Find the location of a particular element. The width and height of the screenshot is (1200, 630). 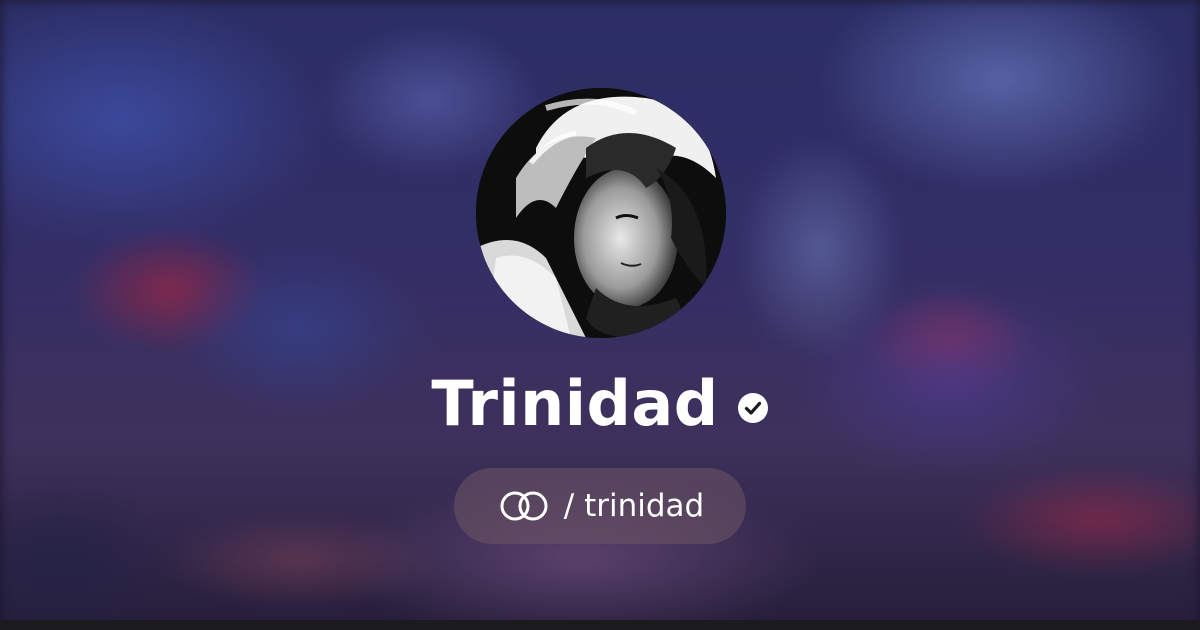

bottom-bar is located at coordinates (600, 625).